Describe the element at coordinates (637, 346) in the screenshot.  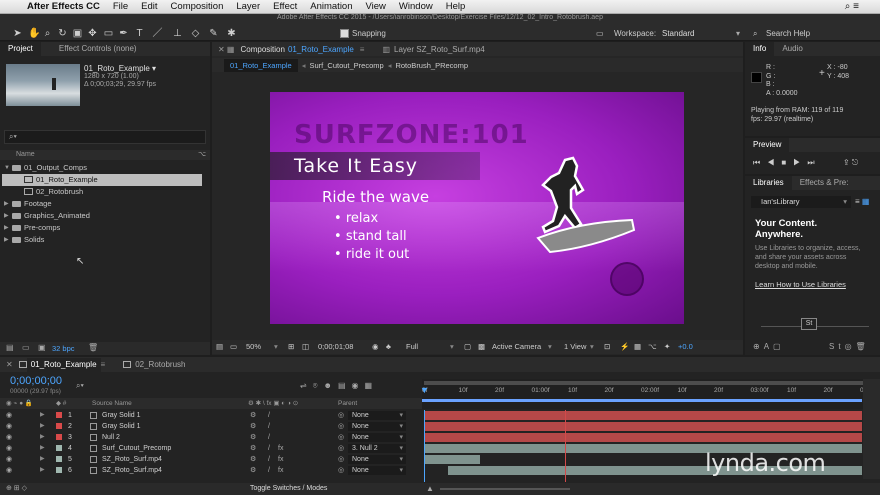
I see `timeline-icon: ▦` at that location.